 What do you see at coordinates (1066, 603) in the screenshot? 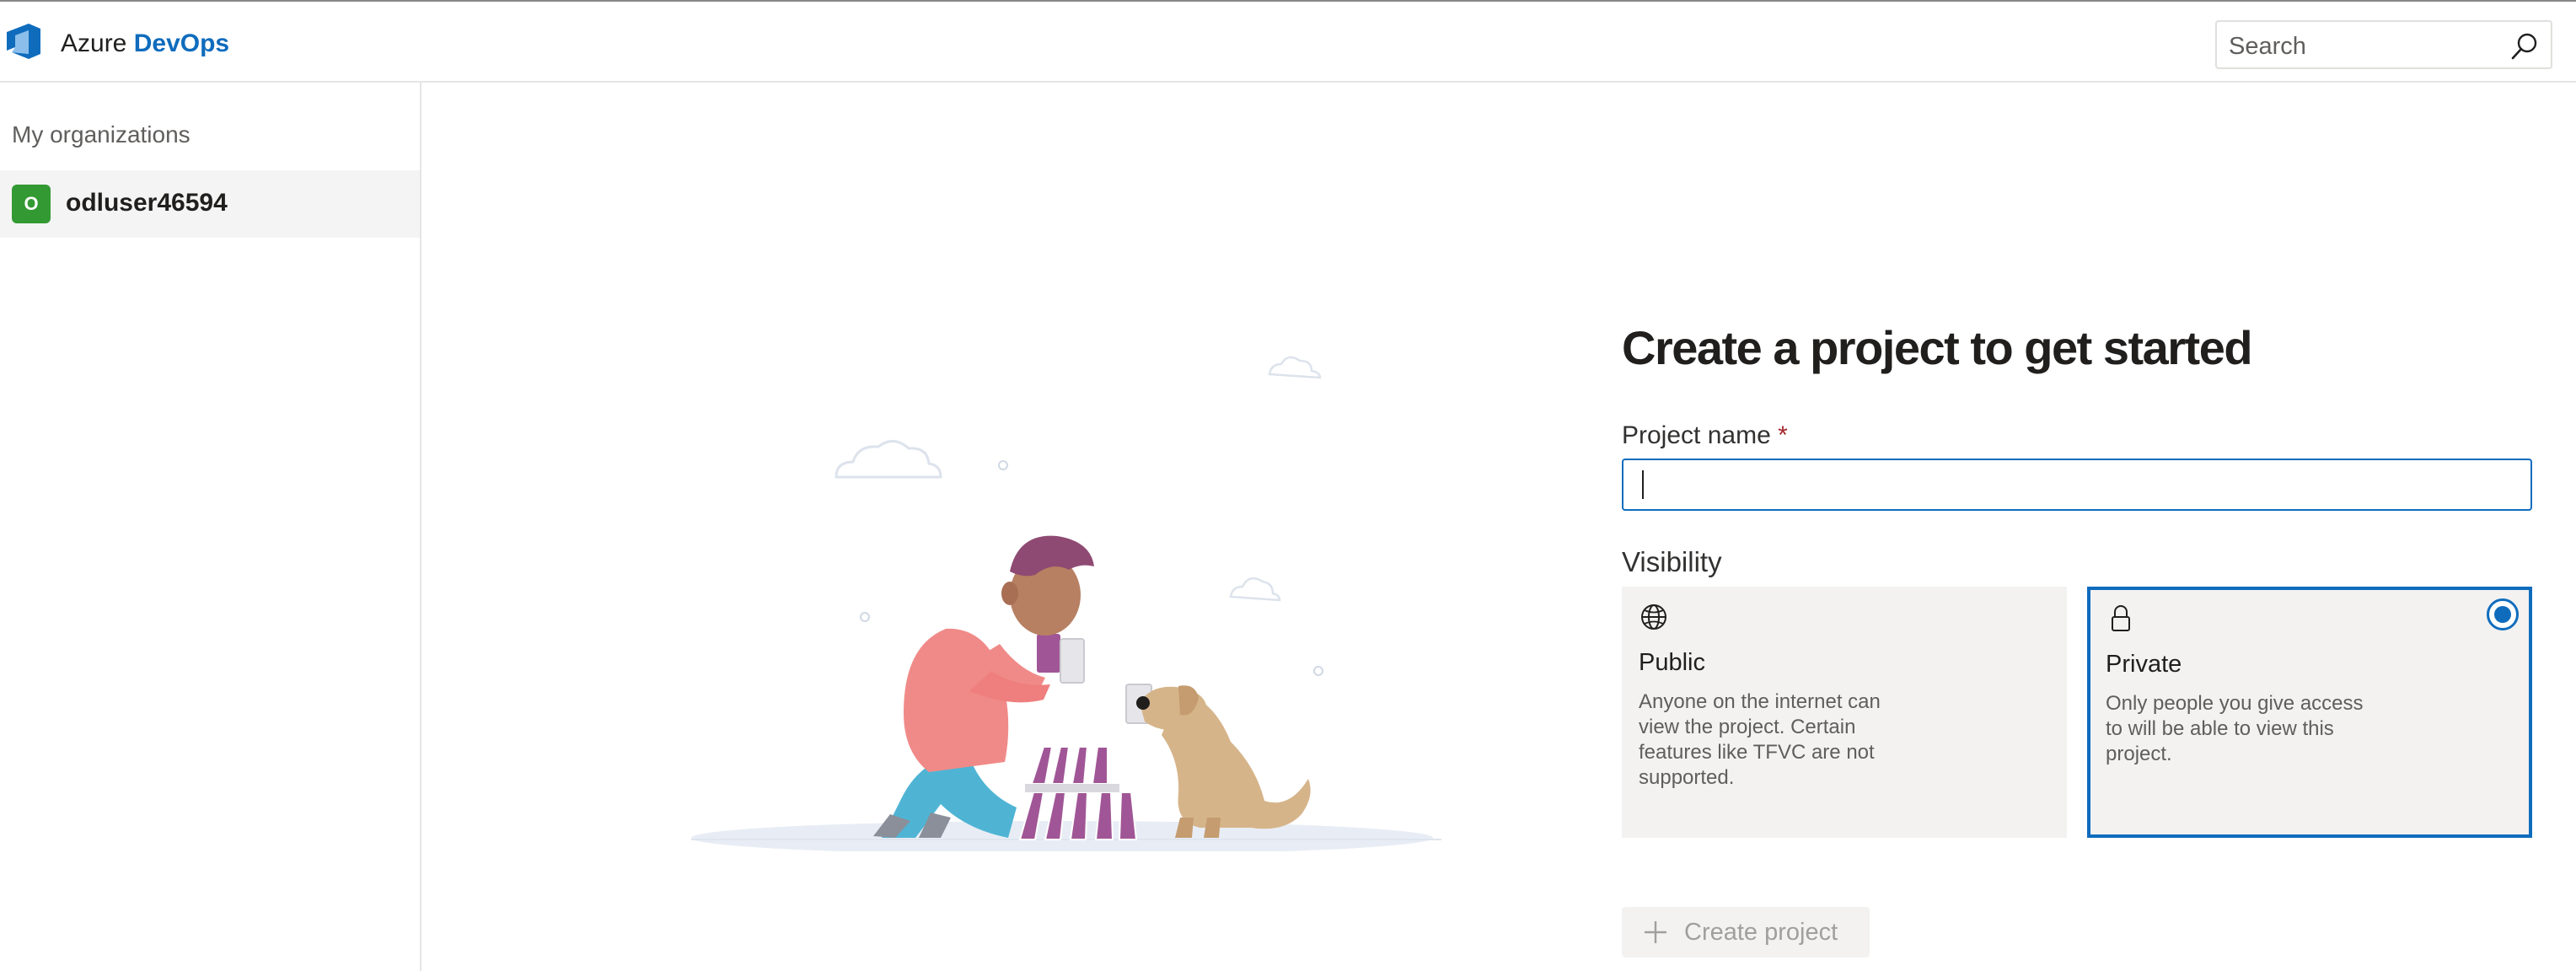
I see `house-of-cards-illustration` at bounding box center [1066, 603].